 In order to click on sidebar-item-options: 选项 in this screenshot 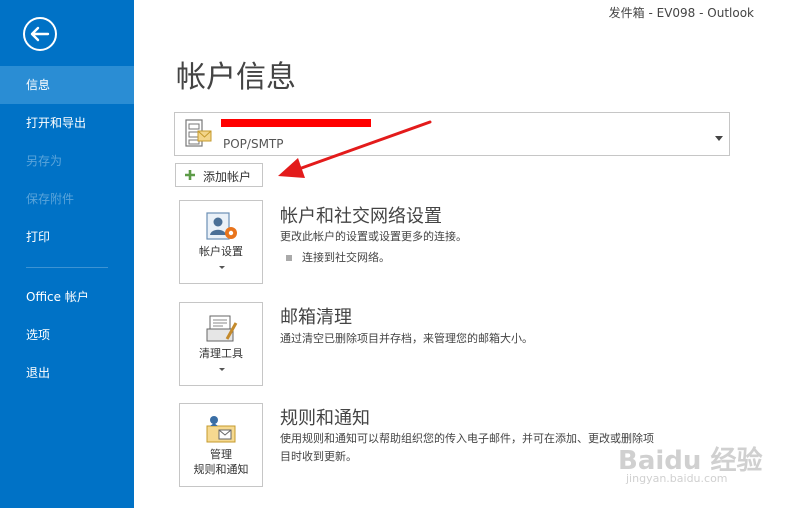, I will do `click(67, 335)`.